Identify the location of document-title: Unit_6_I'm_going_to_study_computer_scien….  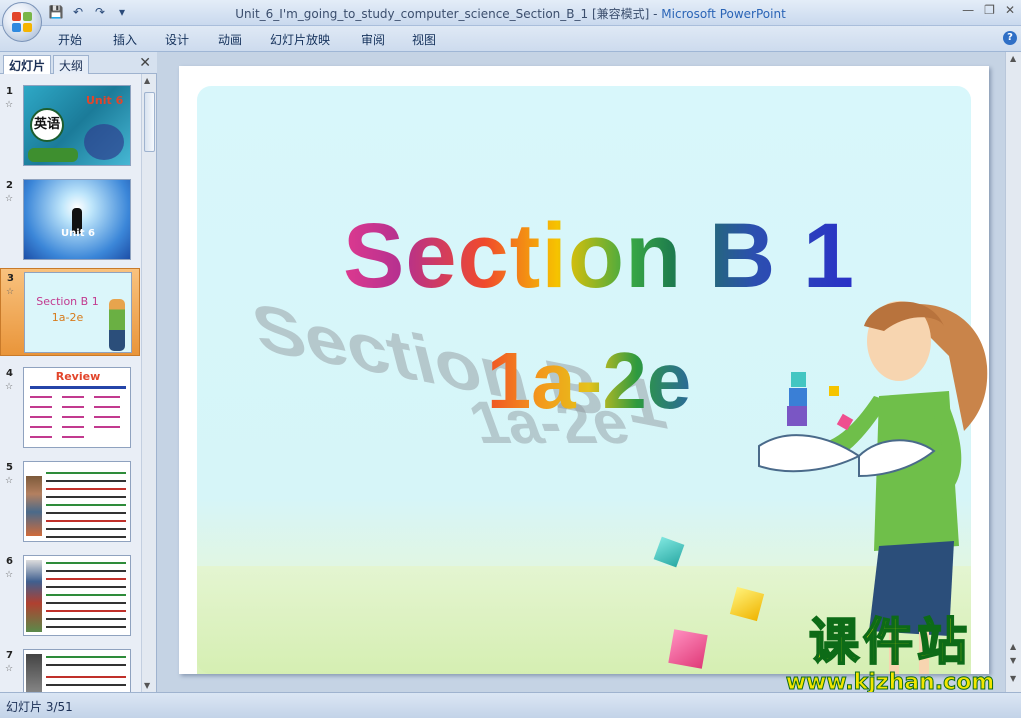
(448, 14).